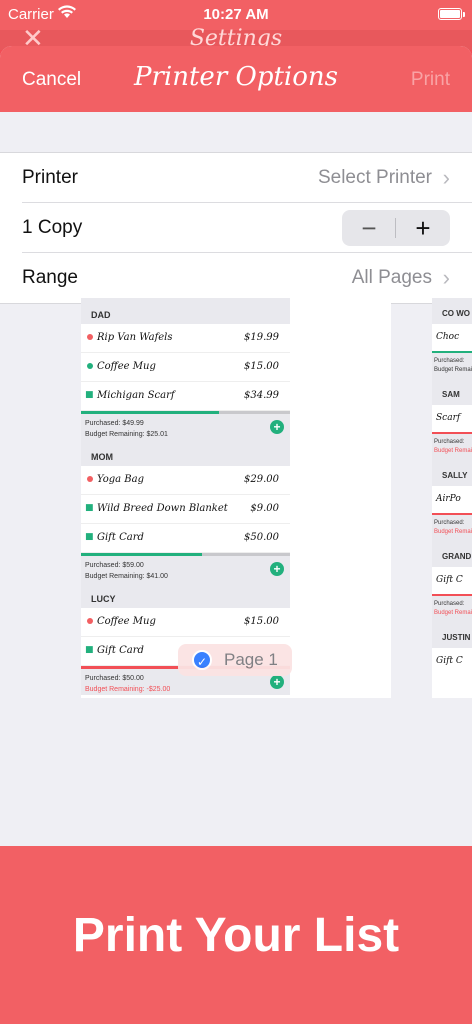 The width and height of the screenshot is (472, 1024). What do you see at coordinates (247, 228) in the screenshot?
I see `copies-row: 1 Copy − +` at bounding box center [247, 228].